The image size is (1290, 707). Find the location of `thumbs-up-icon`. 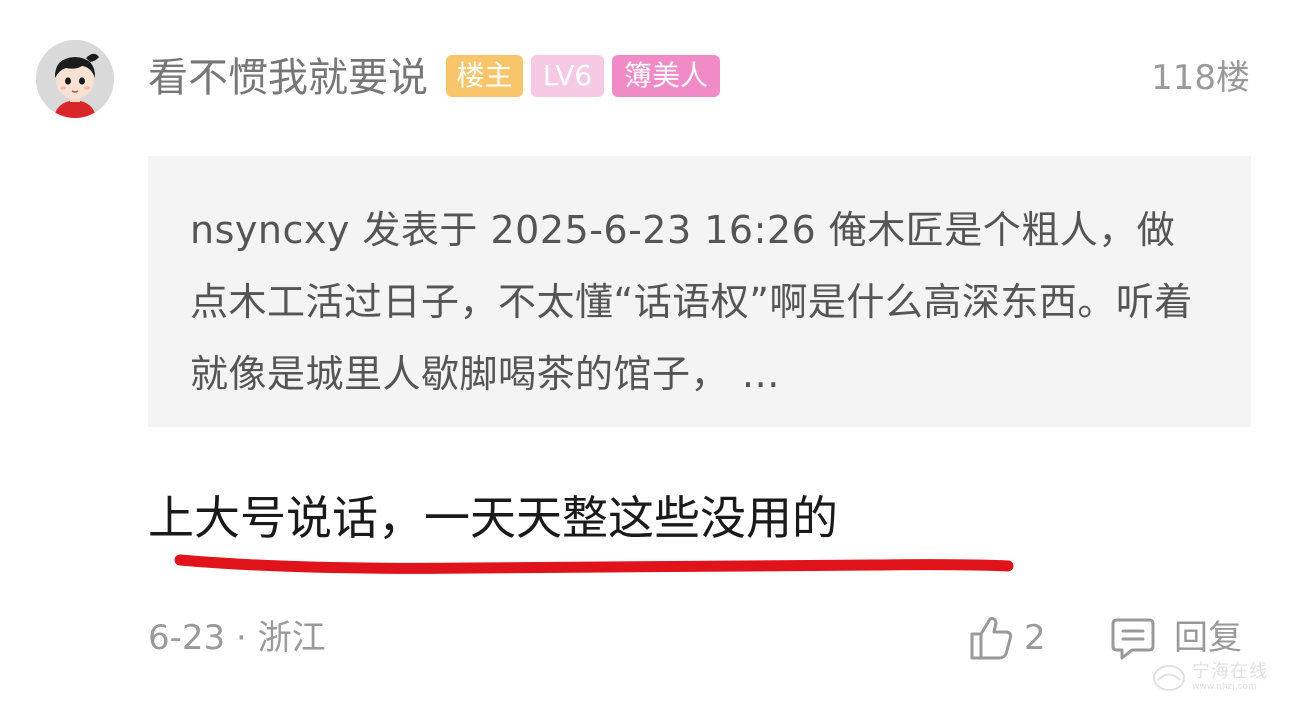

thumbs-up-icon is located at coordinates (991, 638).